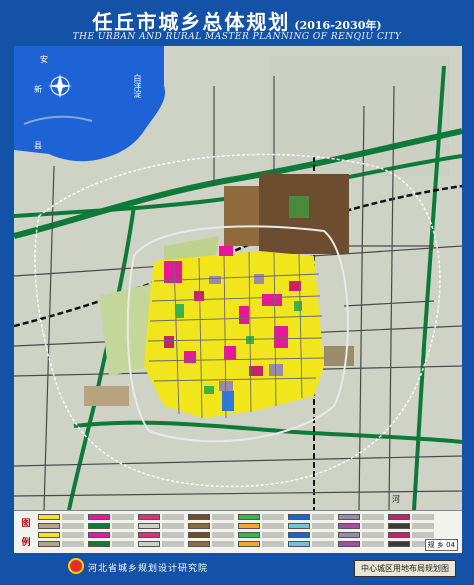  What do you see at coordinates (359, 116) in the screenshot?
I see `rural-north` at bounding box center [359, 116].